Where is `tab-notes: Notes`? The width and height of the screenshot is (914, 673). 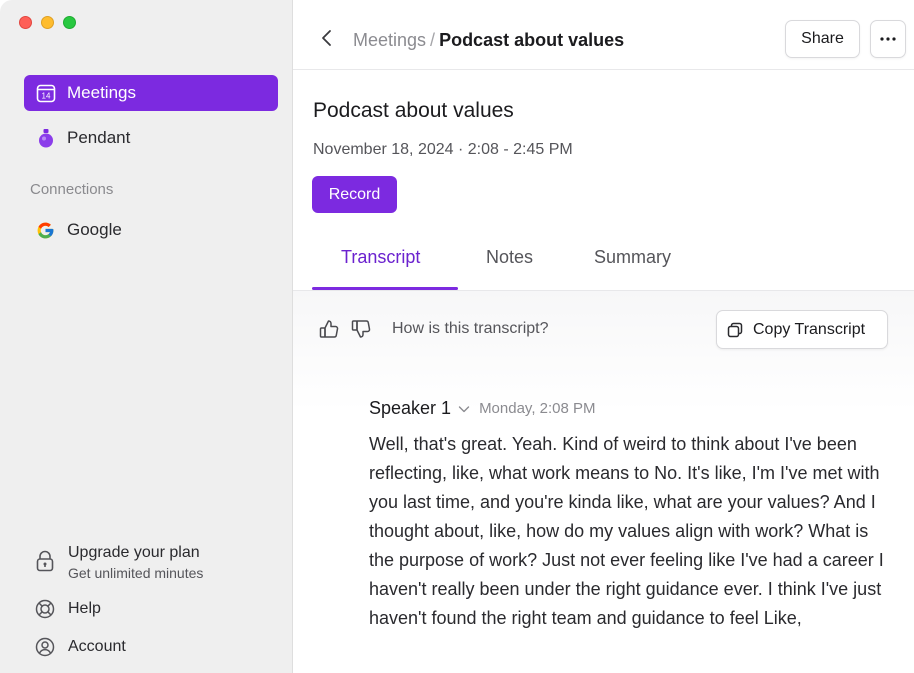 tab-notes: Notes is located at coordinates (509, 257).